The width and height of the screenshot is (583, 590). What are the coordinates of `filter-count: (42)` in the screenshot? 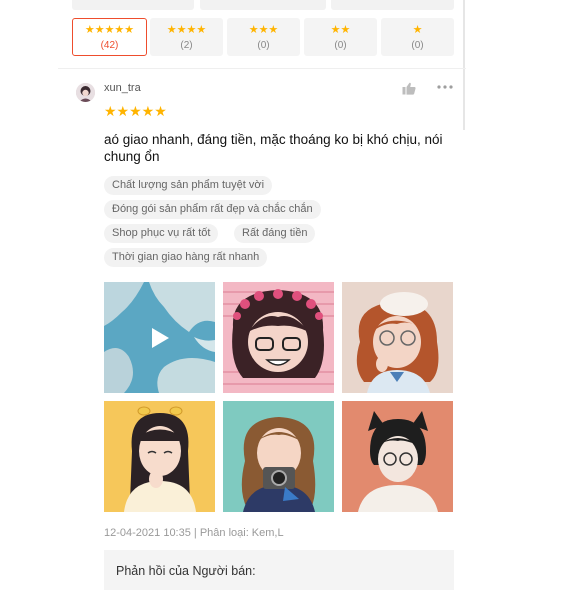 It's located at (109, 45).